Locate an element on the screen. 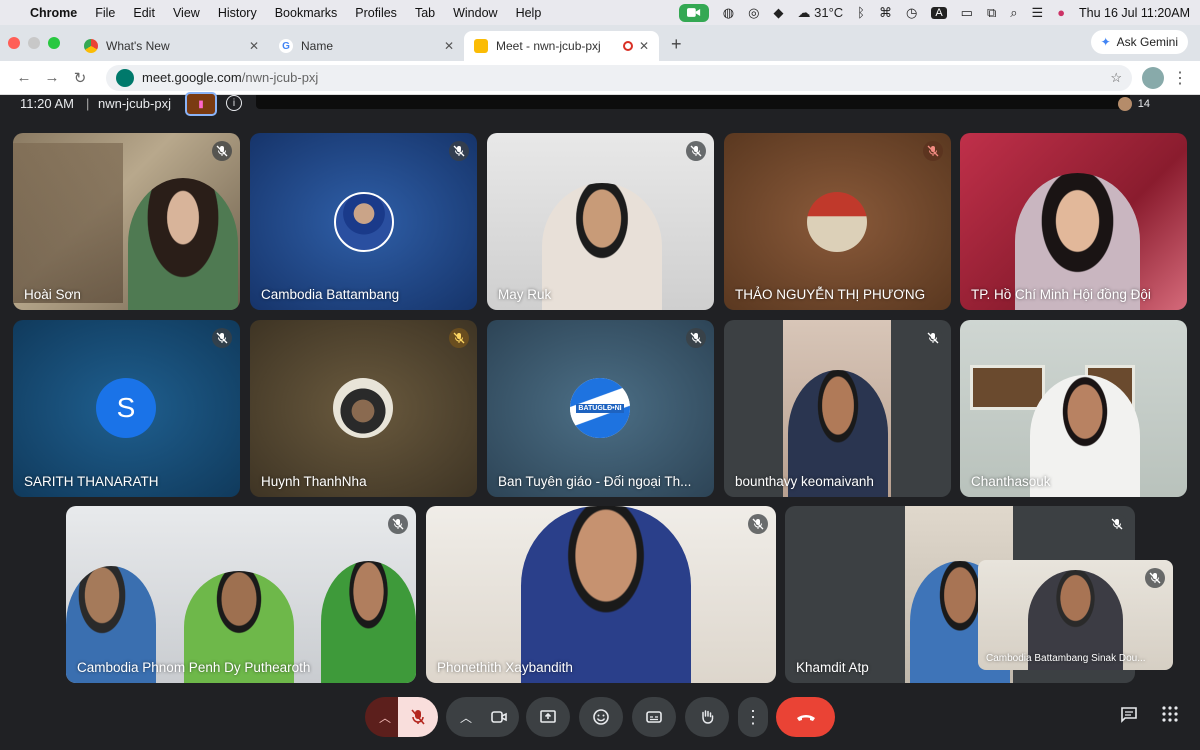 This screenshot has width=1200, height=750. screen-mirror-icon: ⧉ is located at coordinates (991, 13).